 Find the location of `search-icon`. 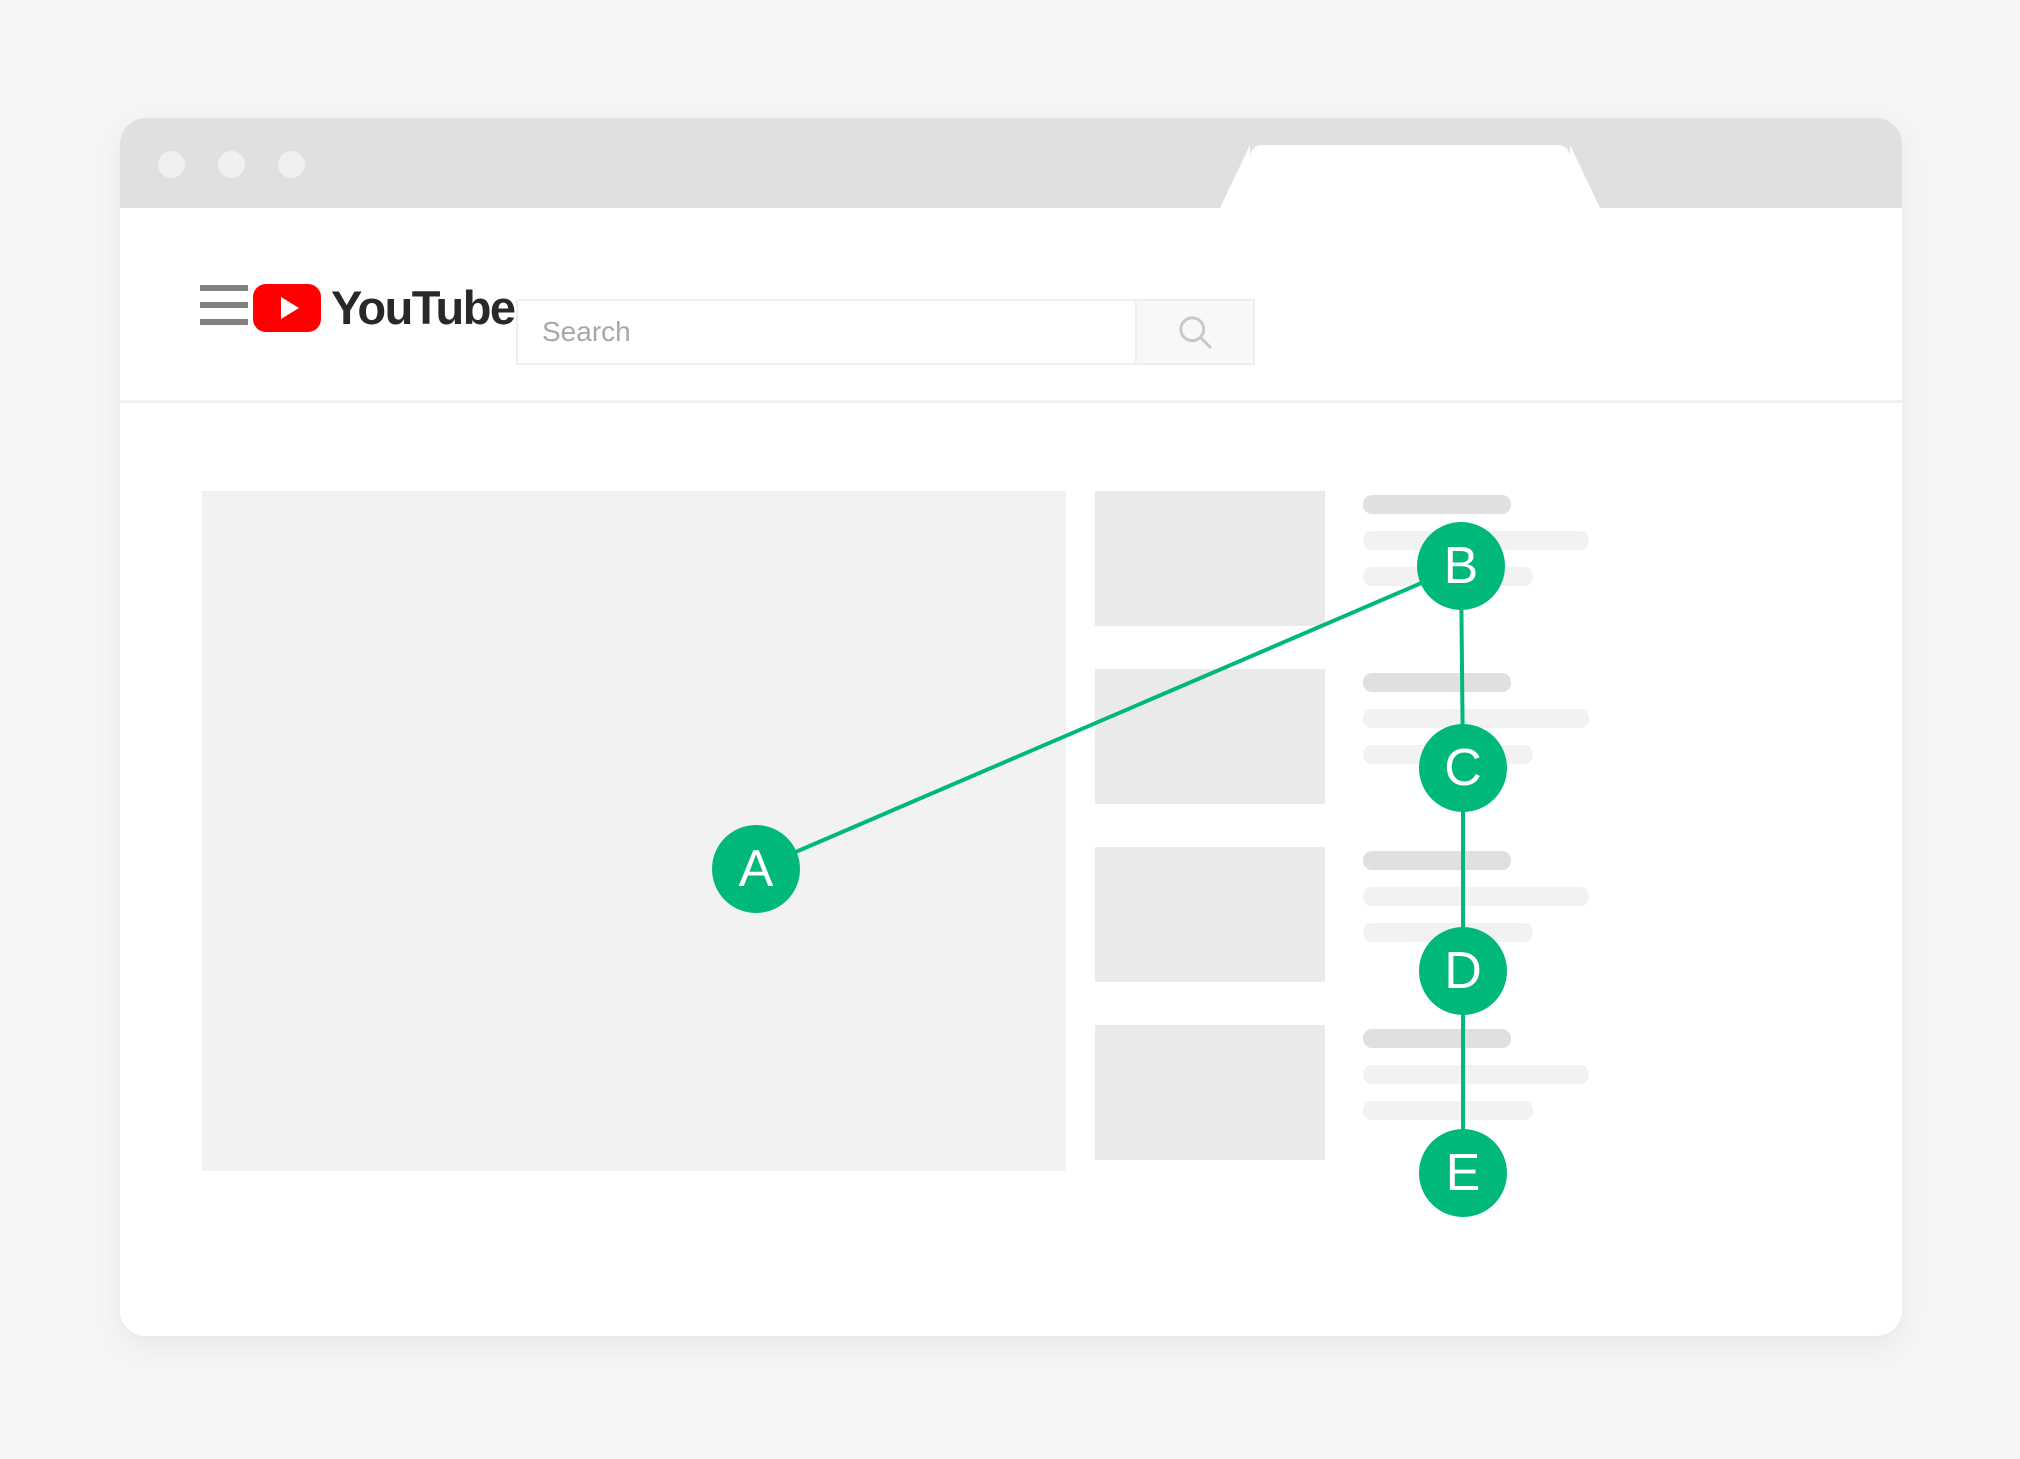

search-icon is located at coordinates (1194, 332).